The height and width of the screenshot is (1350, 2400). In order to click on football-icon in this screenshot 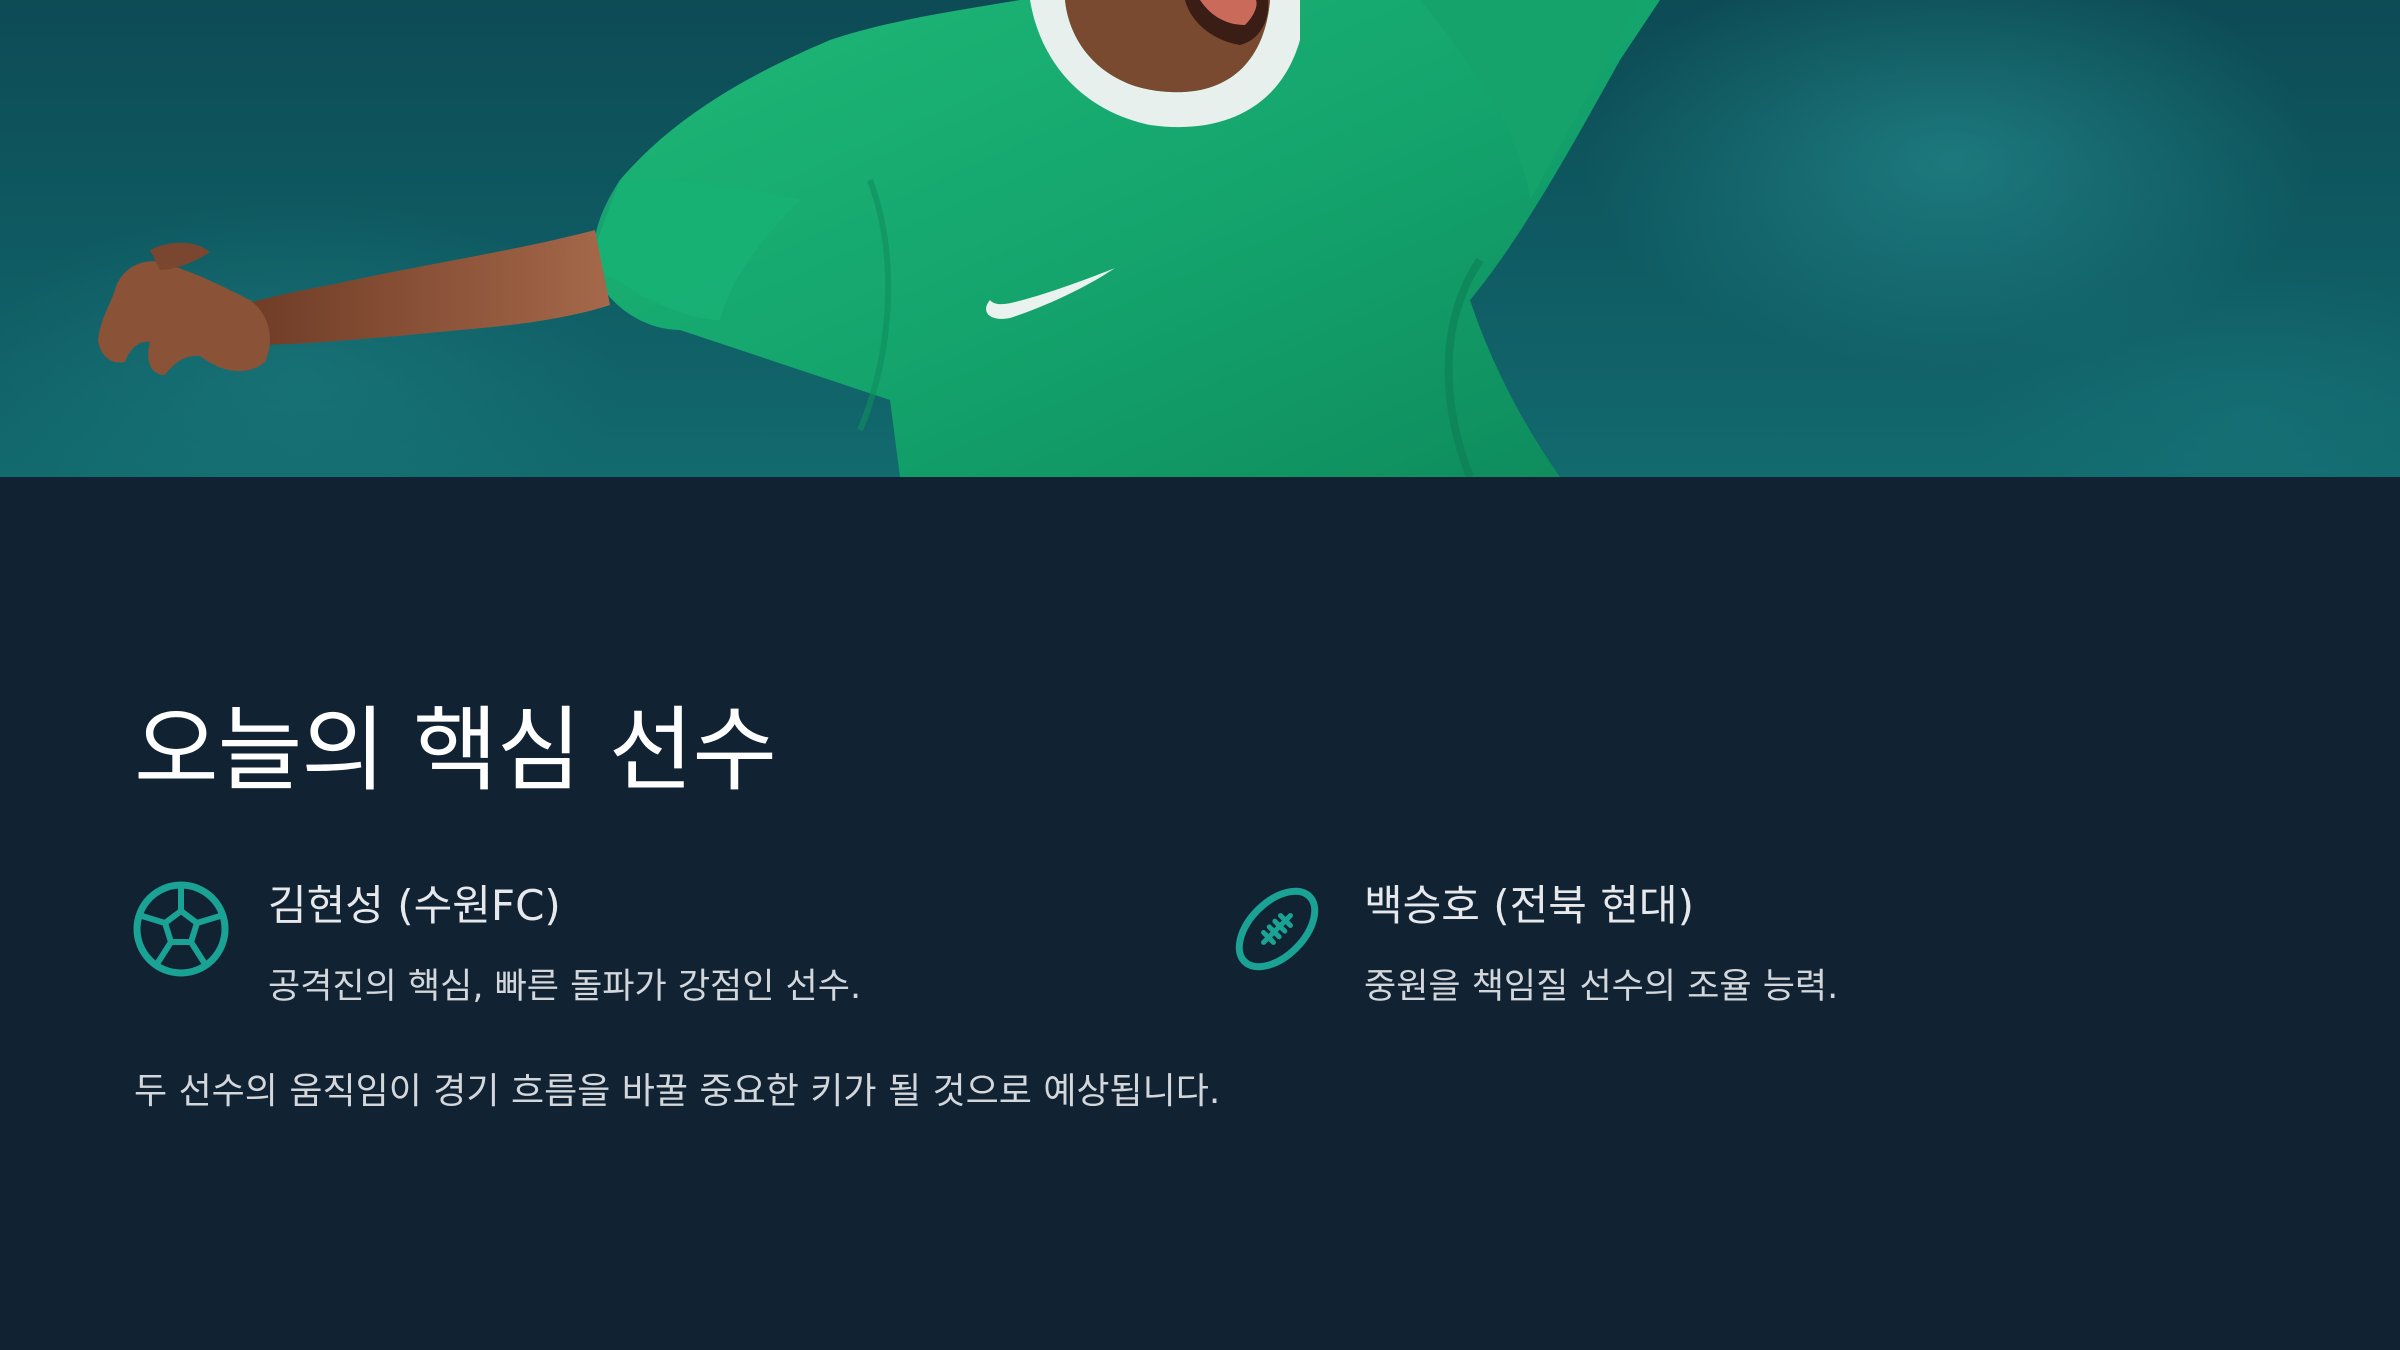, I will do `click(1277, 929)`.